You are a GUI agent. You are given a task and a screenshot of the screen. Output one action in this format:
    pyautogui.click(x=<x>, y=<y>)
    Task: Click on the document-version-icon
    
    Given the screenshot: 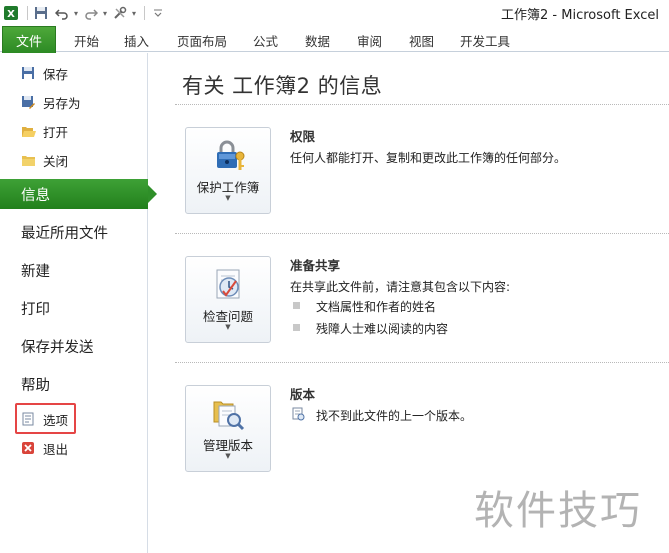 What is the action you would take?
    pyautogui.click(x=298, y=413)
    